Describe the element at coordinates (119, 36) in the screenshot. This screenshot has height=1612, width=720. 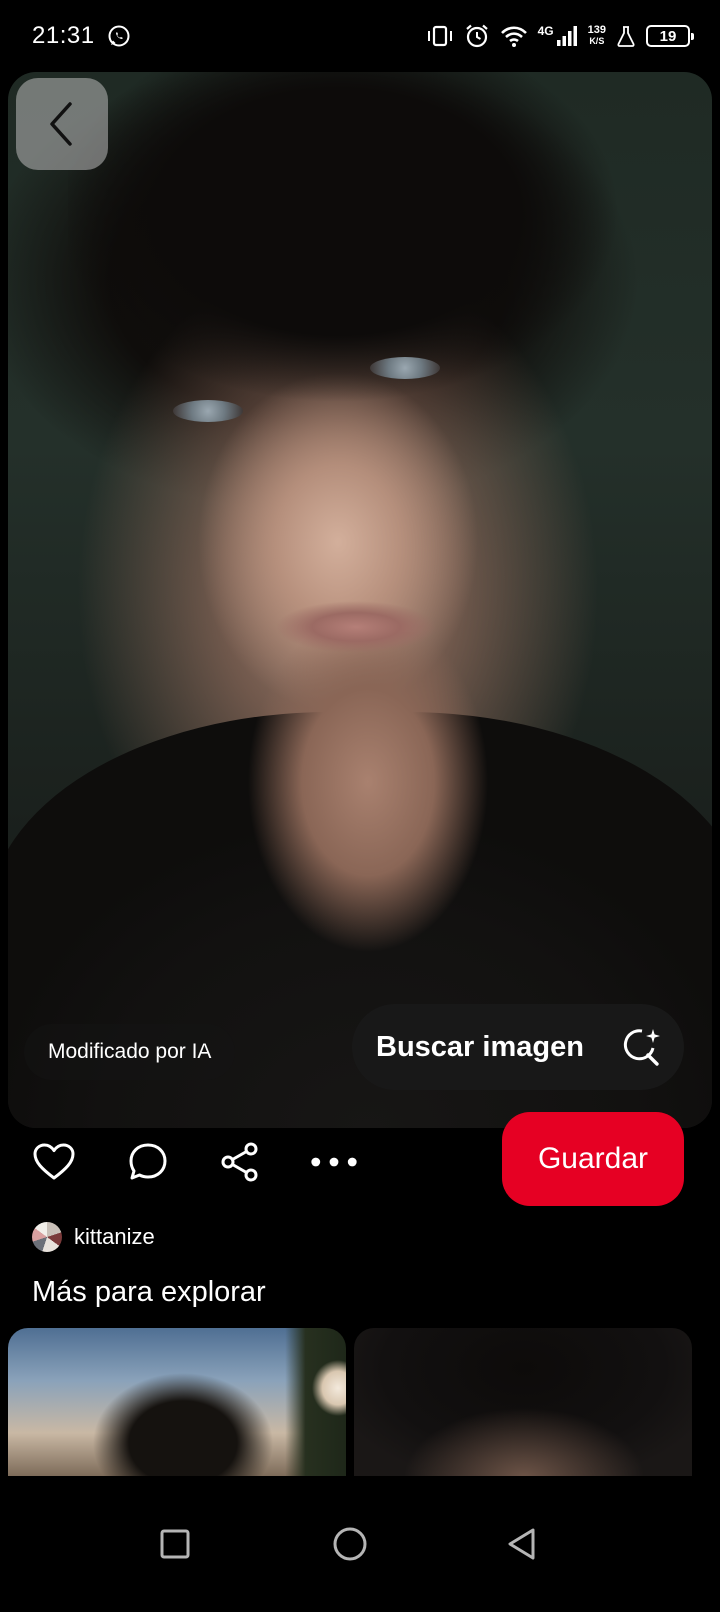
I see `whatsapp-icon` at that location.